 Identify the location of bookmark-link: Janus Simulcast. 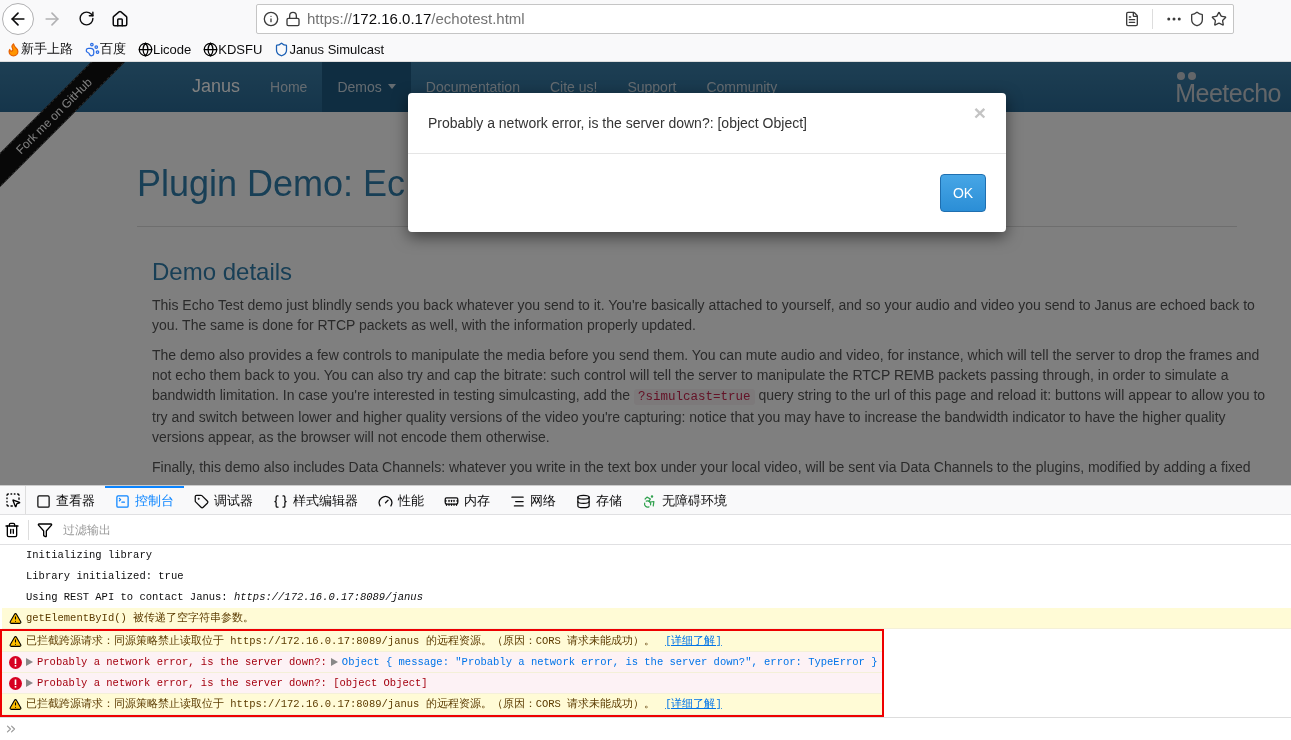
(337, 49).